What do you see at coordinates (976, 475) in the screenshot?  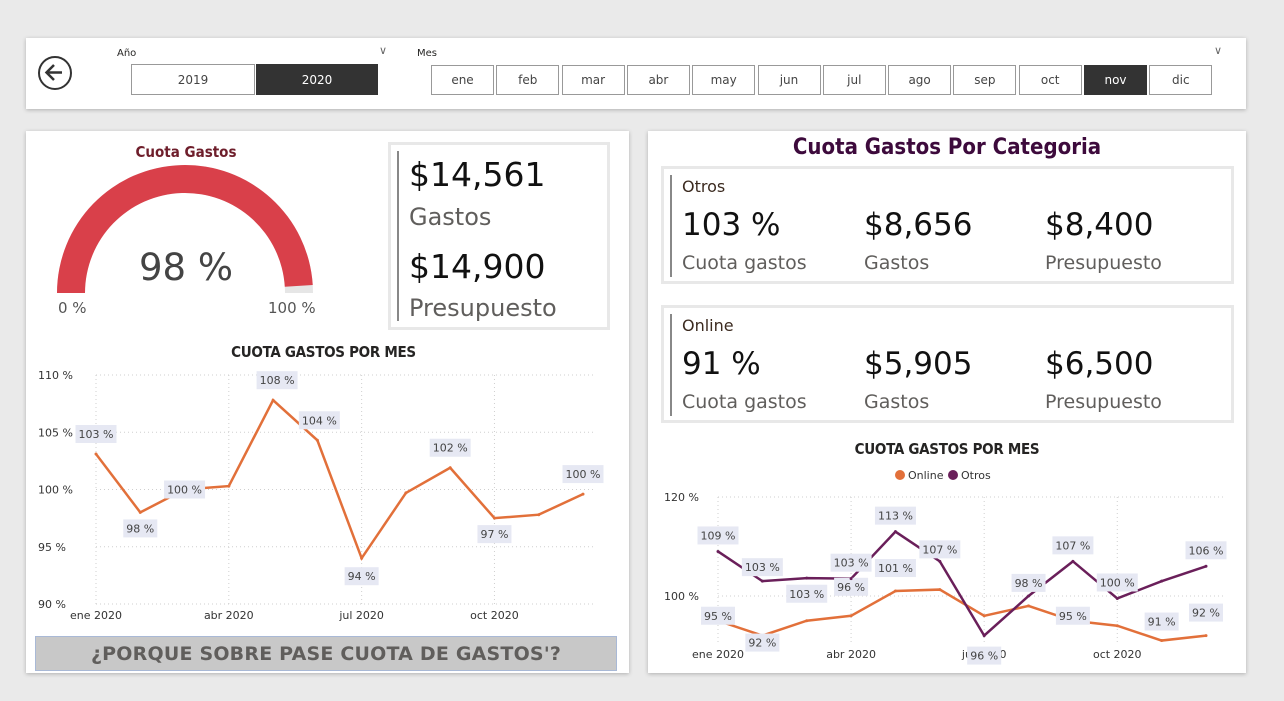 I see `legend-label: Otros` at bounding box center [976, 475].